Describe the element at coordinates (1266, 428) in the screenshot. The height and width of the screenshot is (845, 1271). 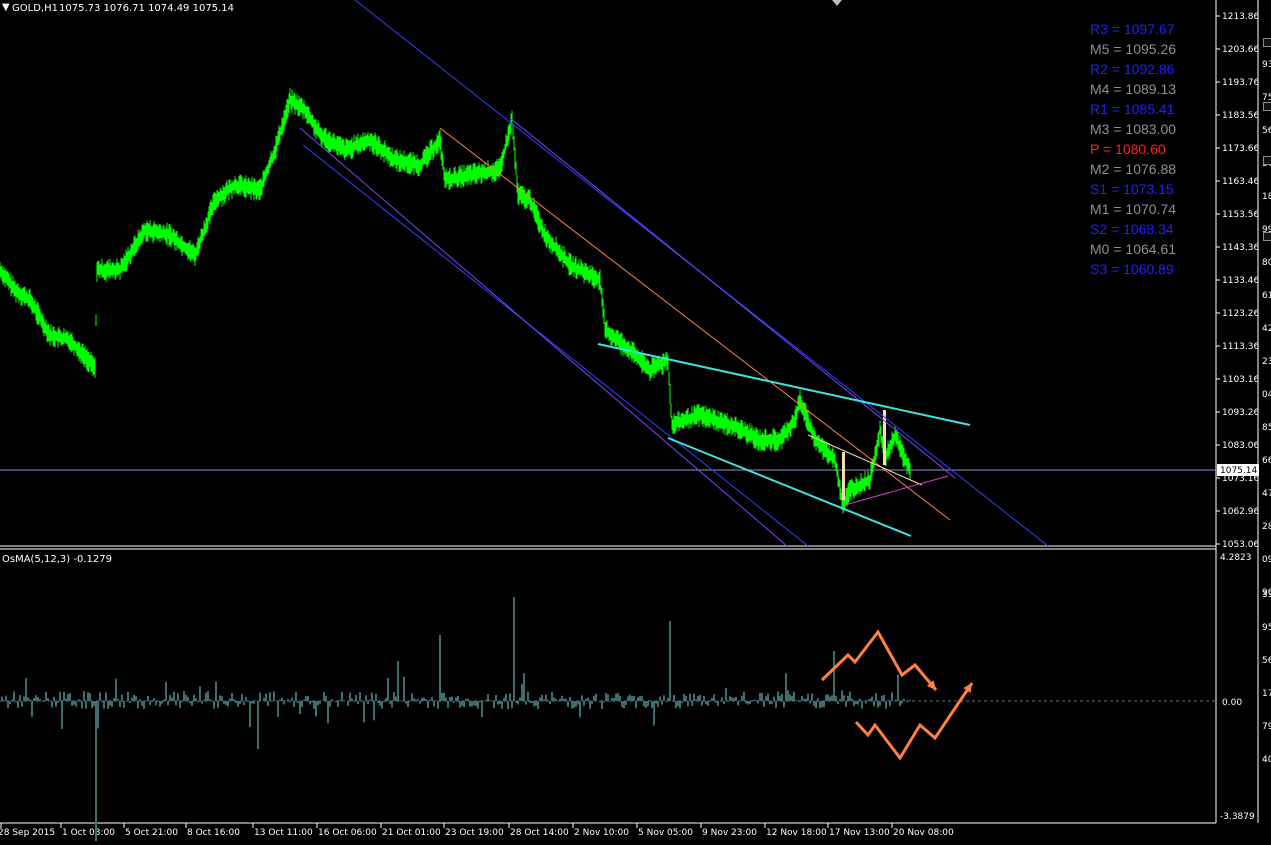
I see `right-strip-label: 85` at that location.